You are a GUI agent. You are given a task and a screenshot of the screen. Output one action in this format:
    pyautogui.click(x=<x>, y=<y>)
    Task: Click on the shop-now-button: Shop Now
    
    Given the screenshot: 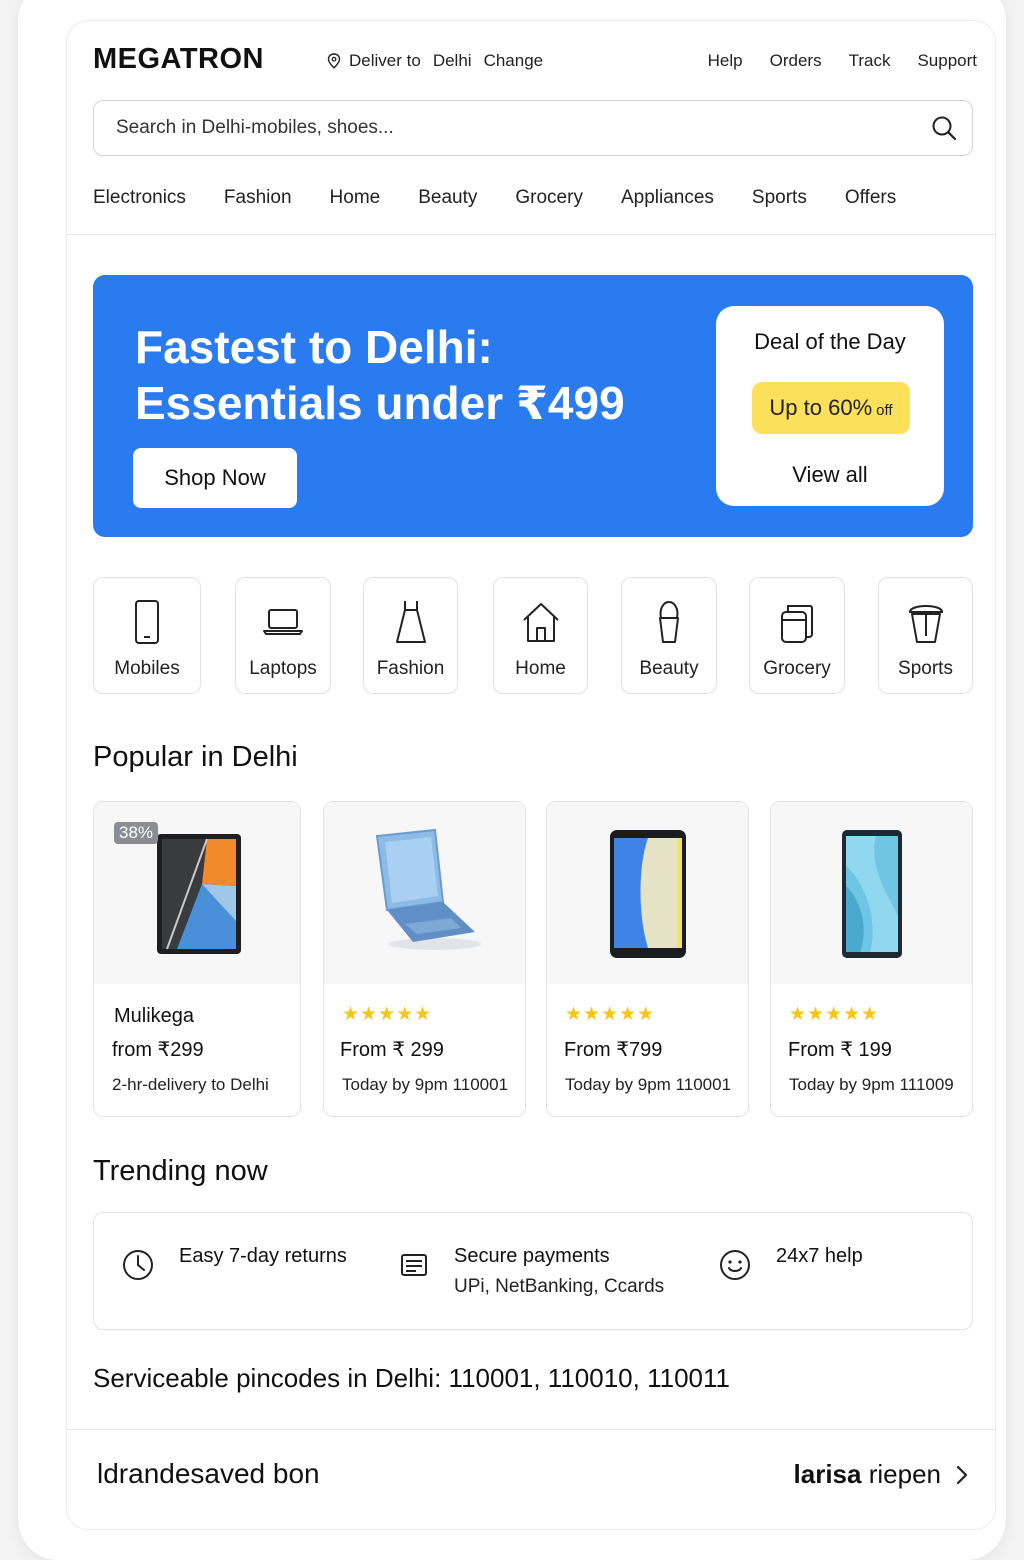 What is the action you would take?
    pyautogui.click(x=215, y=478)
    